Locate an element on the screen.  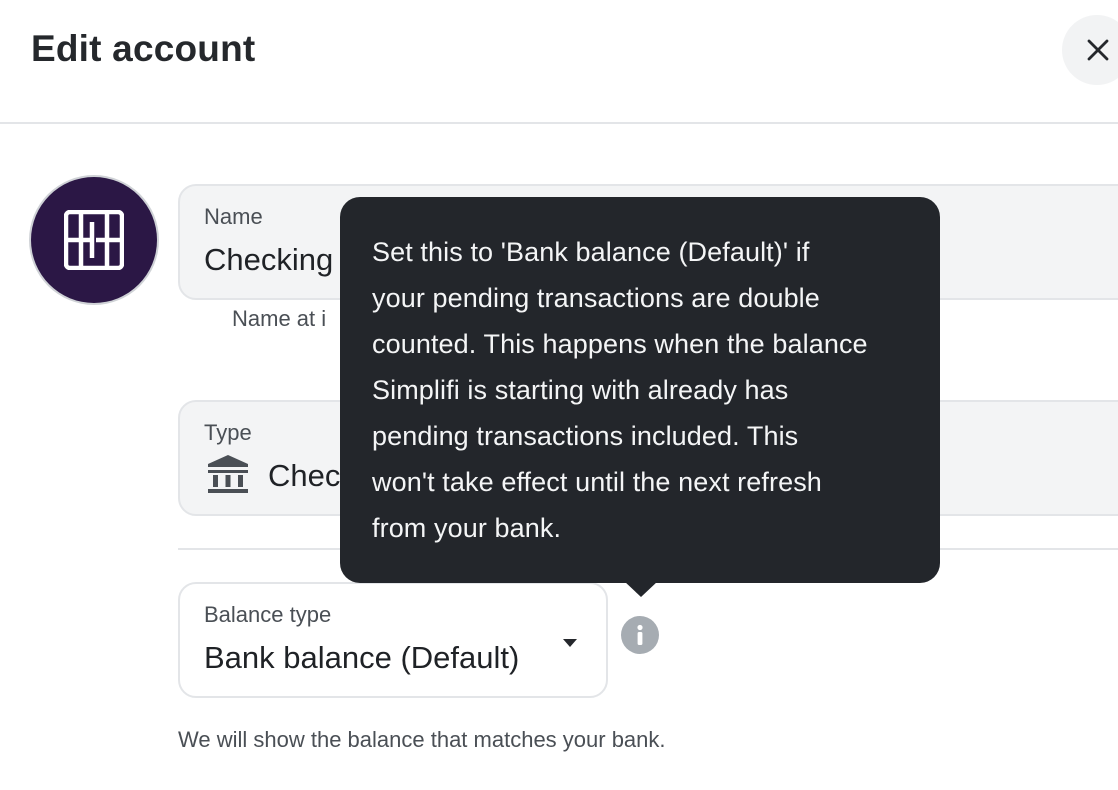
chevron-down-icon is located at coordinates (570, 643).